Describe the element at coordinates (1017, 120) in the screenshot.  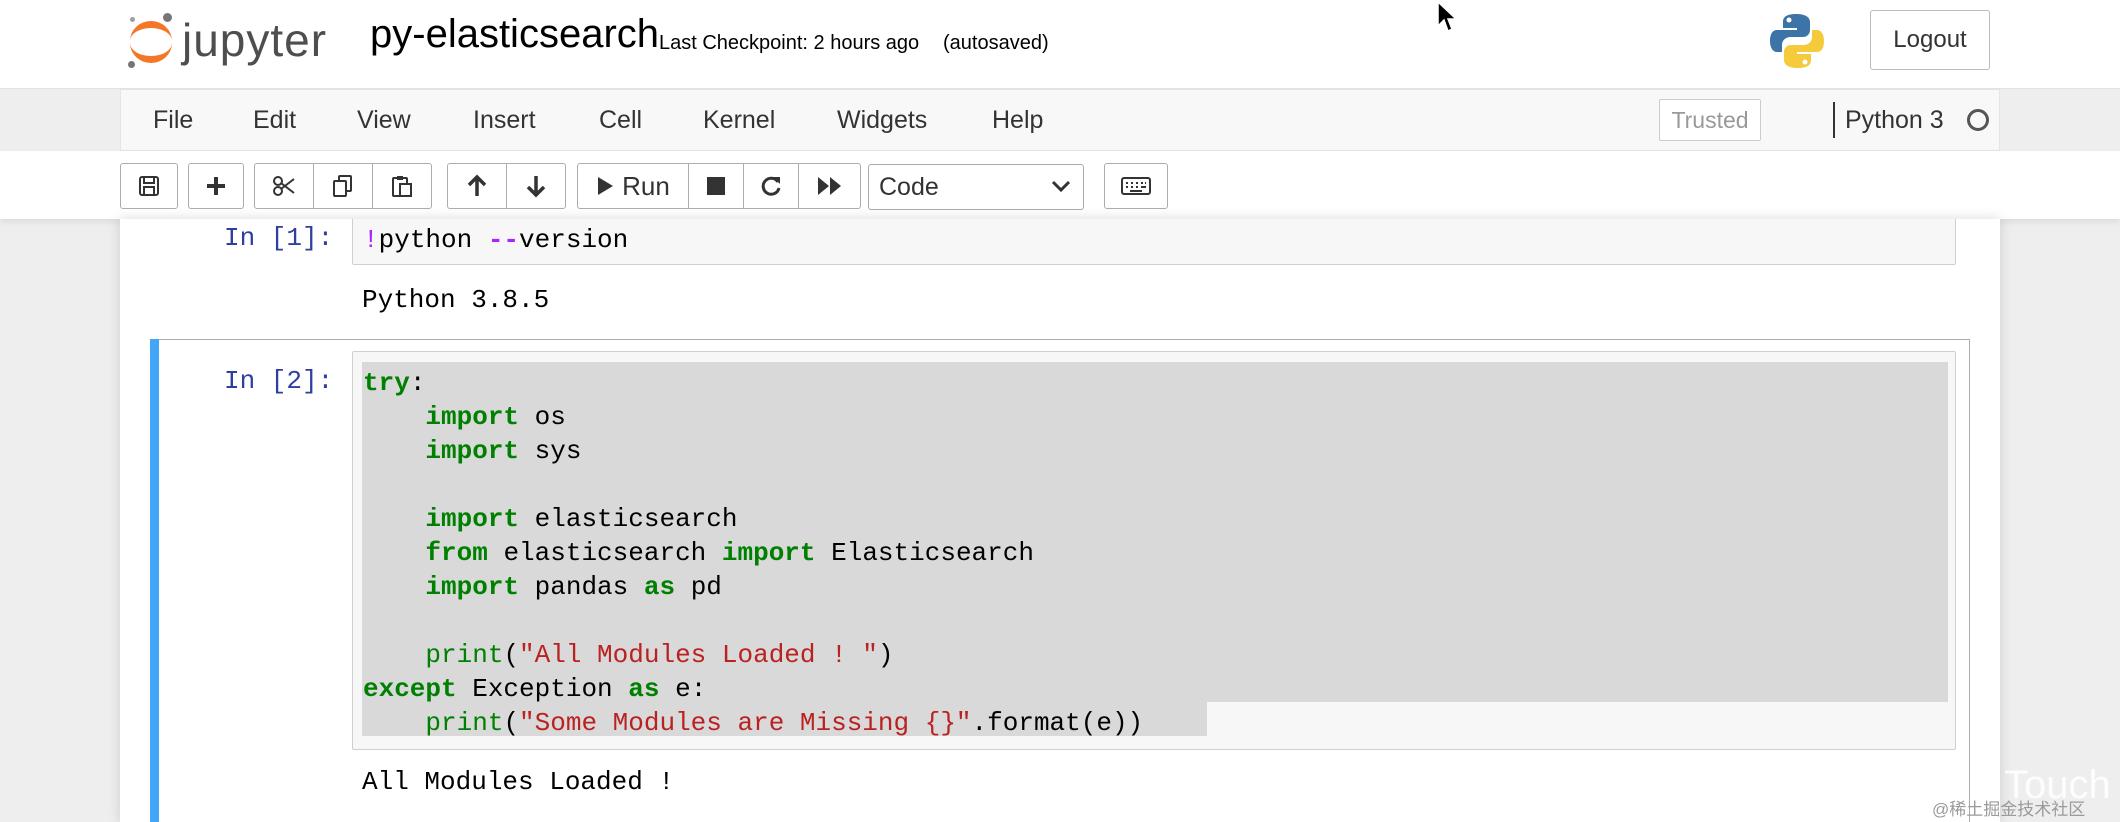
I see `menu-help: Help` at that location.